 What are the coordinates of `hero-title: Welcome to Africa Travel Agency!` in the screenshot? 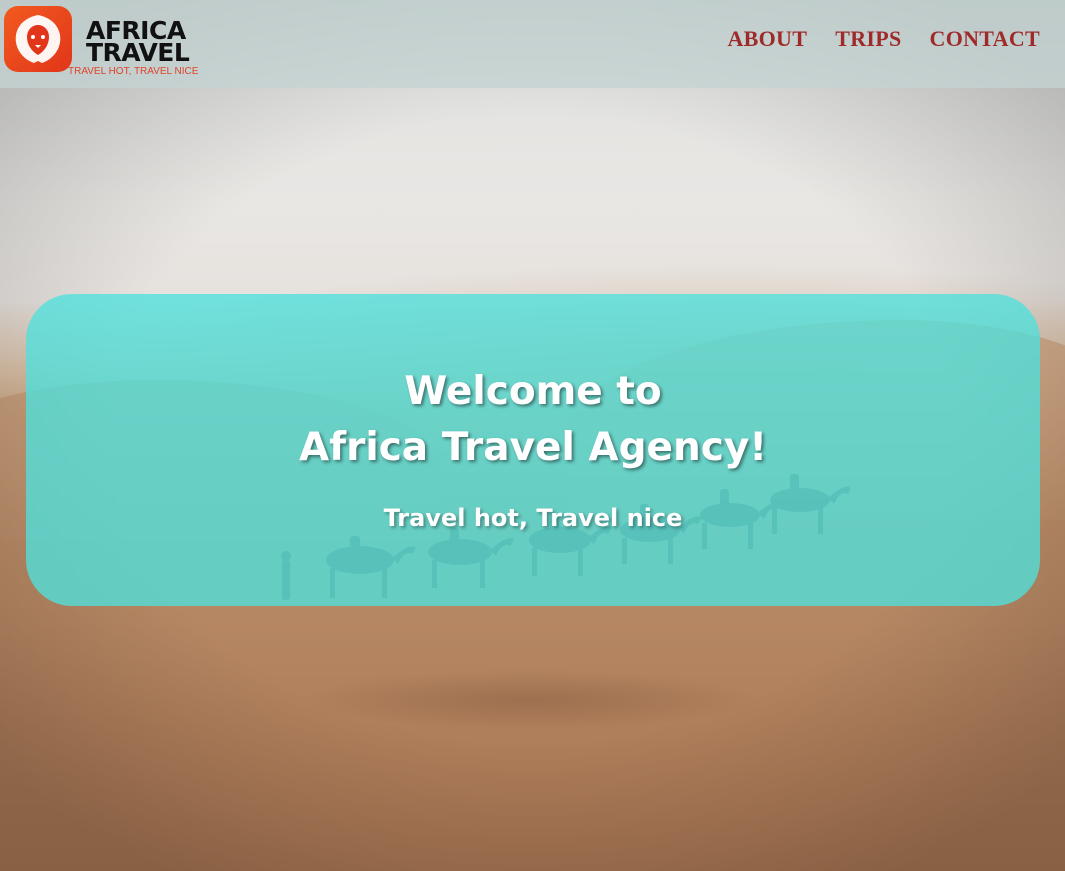 It's located at (533, 420).